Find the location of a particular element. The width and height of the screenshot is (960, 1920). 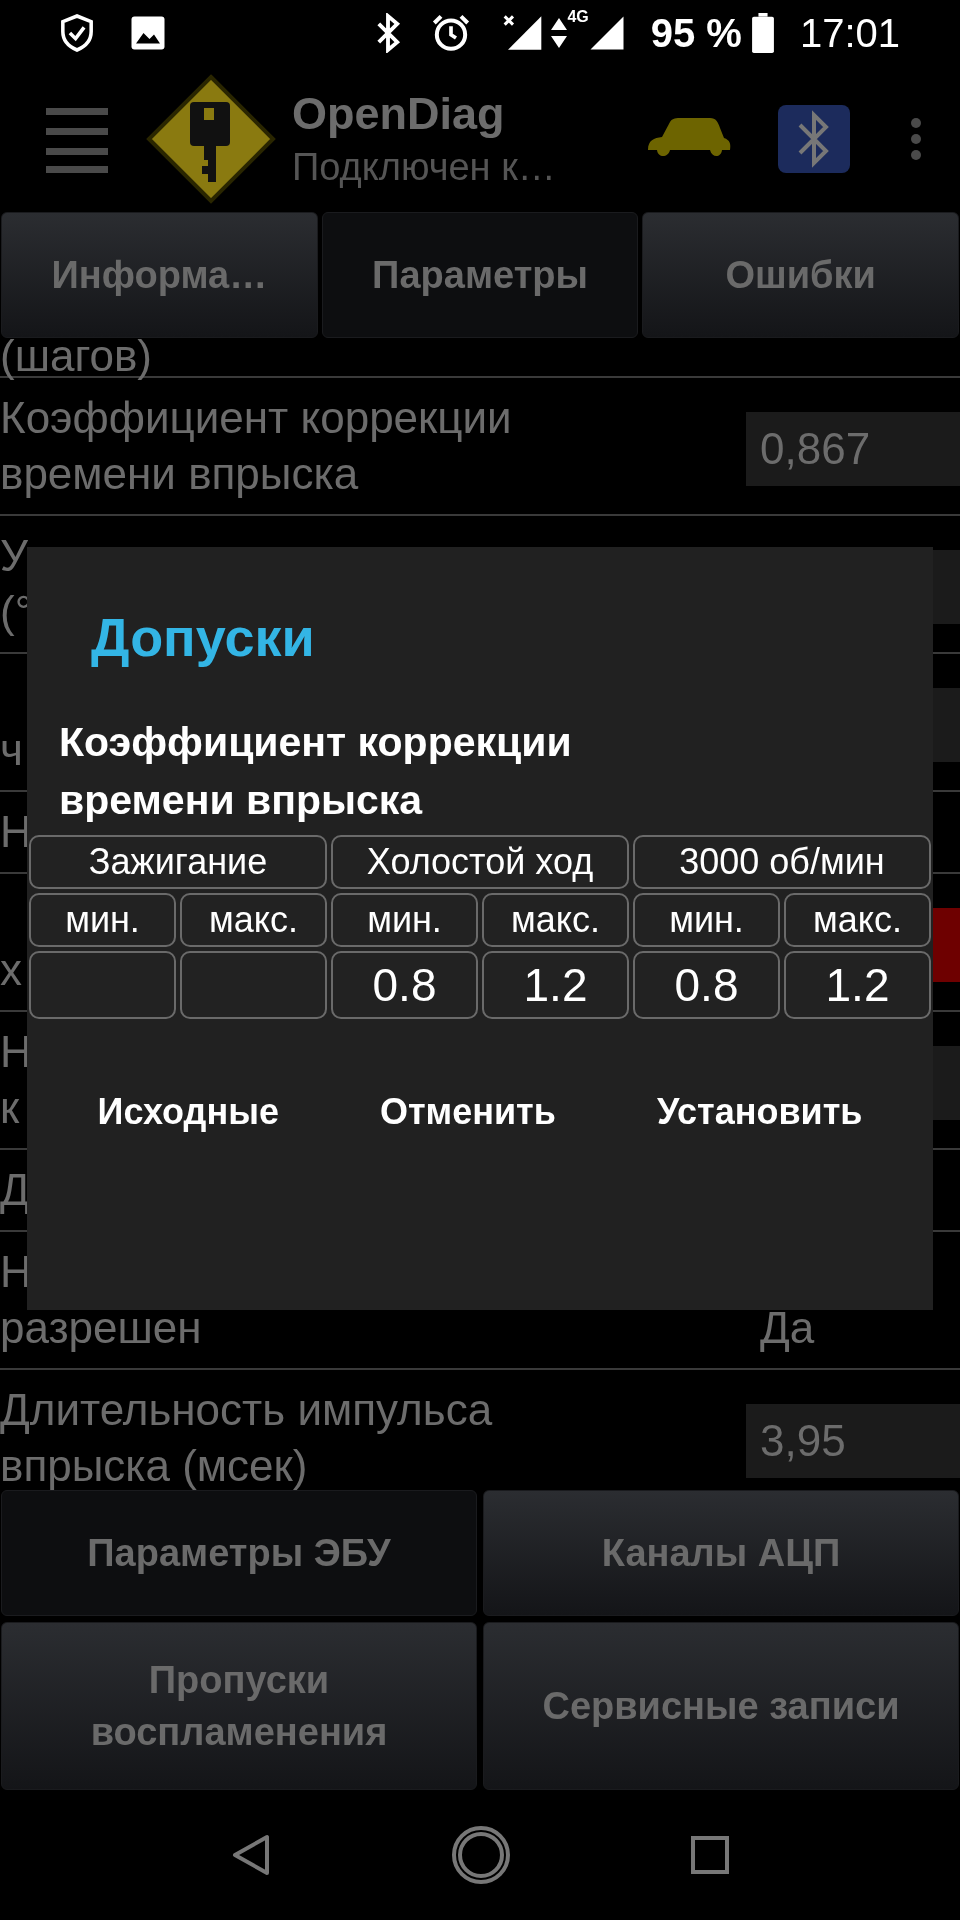

dialog-button: Установить is located at coordinates (759, 1112).